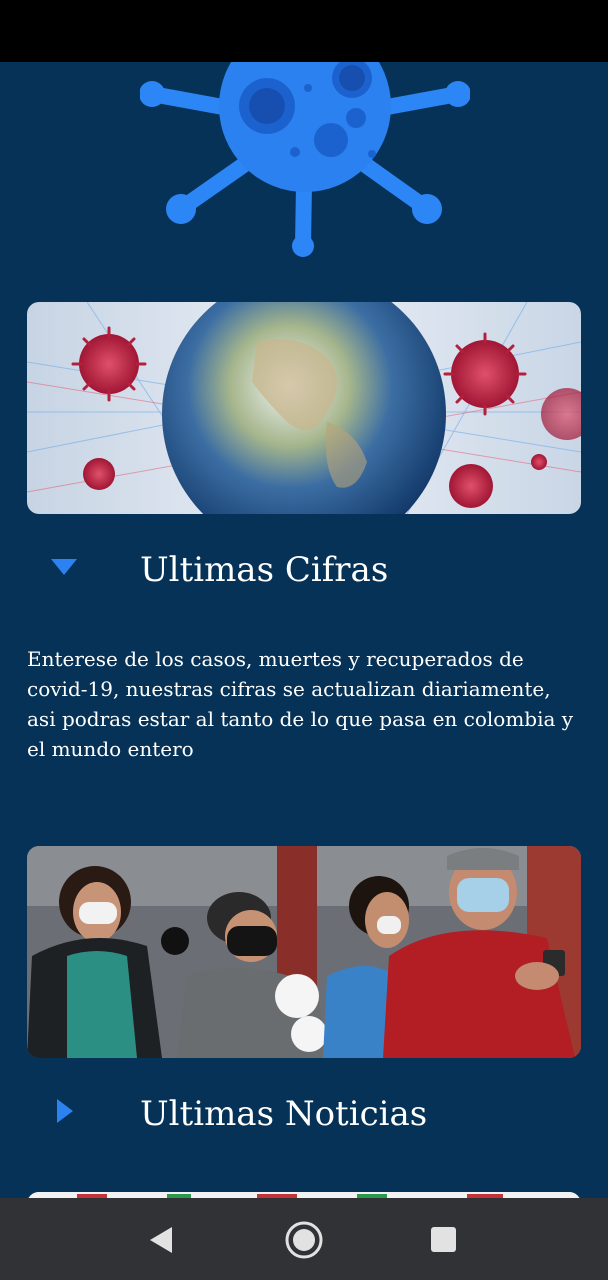 The height and width of the screenshot is (1280, 608). Describe the element at coordinates (161, 1240) in the screenshot. I see `back-icon` at that location.